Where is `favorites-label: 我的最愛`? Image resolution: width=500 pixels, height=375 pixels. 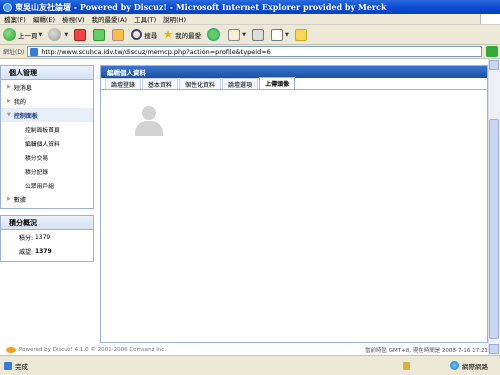 favorites-label: 我的最愛 is located at coordinates (188, 35).